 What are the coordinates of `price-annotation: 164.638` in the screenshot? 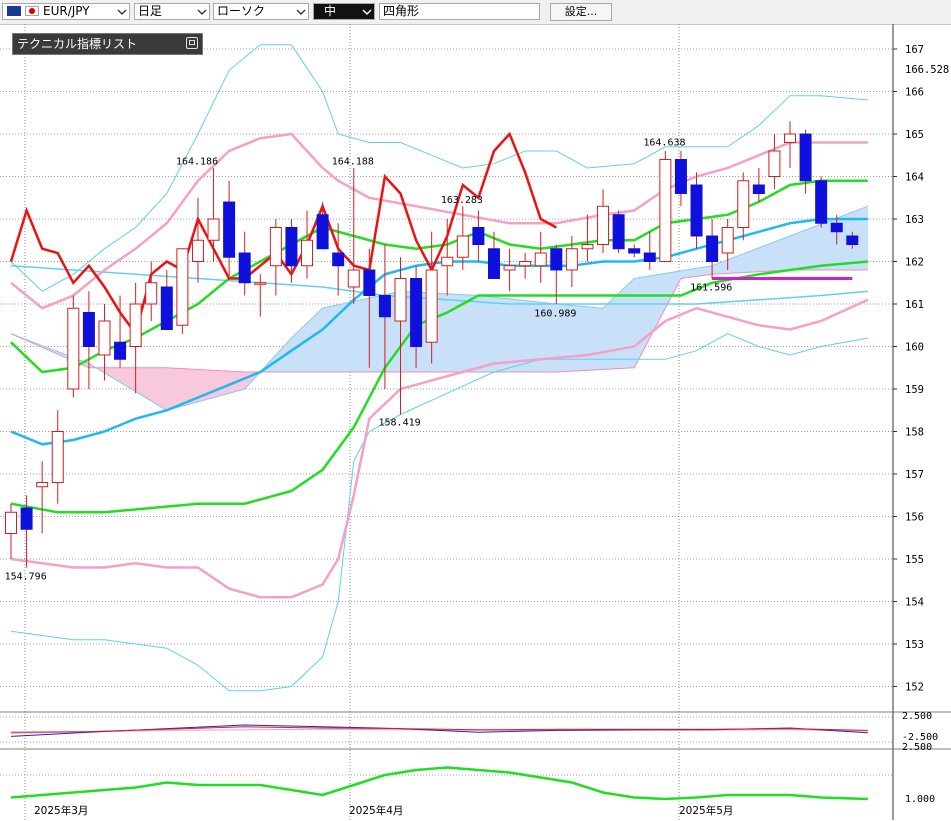 It's located at (664, 142).